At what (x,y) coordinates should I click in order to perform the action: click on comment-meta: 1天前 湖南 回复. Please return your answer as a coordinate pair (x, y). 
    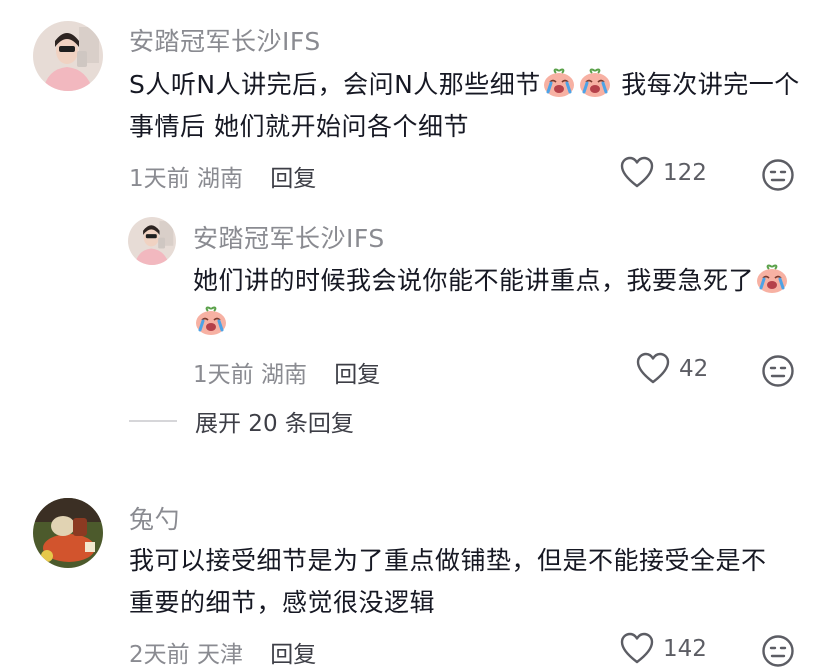
    Looking at the image, I should click on (222, 176).